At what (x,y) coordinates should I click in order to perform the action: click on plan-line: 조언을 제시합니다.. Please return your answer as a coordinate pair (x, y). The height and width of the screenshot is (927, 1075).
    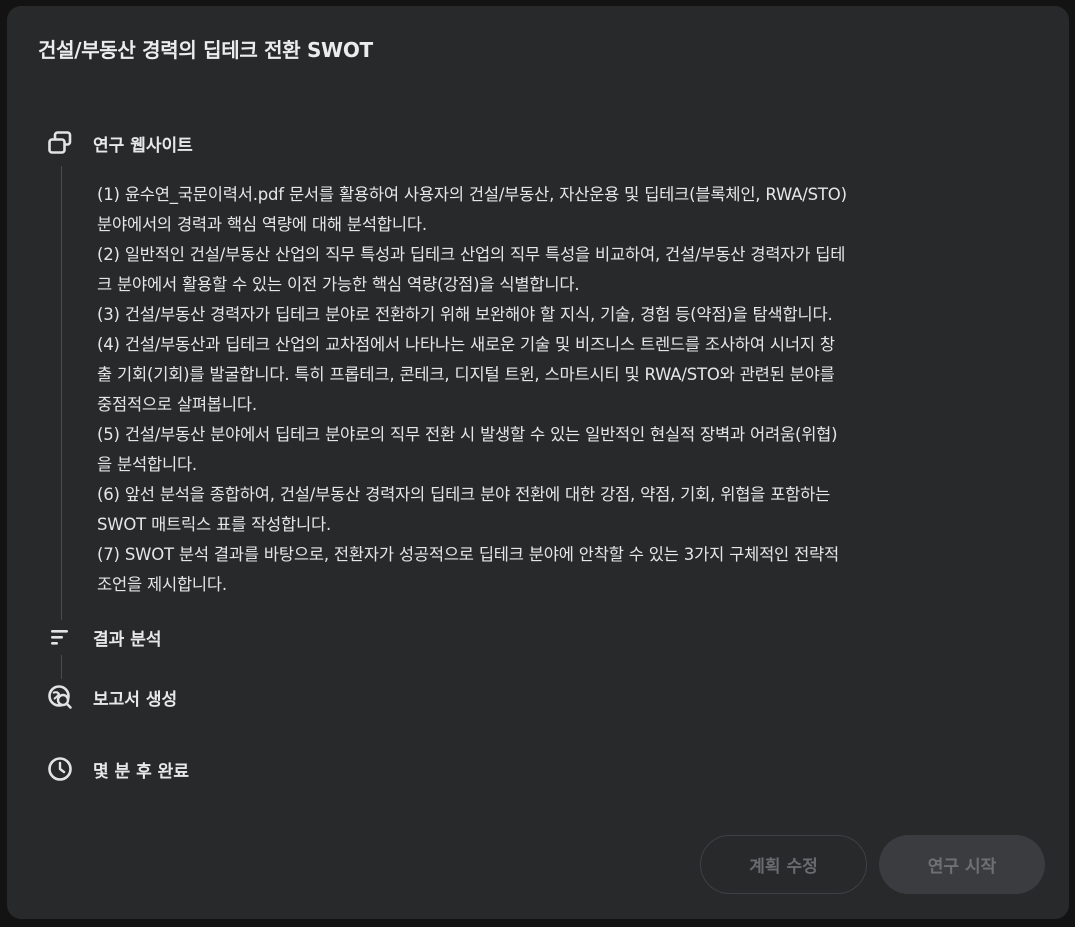
    Looking at the image, I should click on (162, 584).